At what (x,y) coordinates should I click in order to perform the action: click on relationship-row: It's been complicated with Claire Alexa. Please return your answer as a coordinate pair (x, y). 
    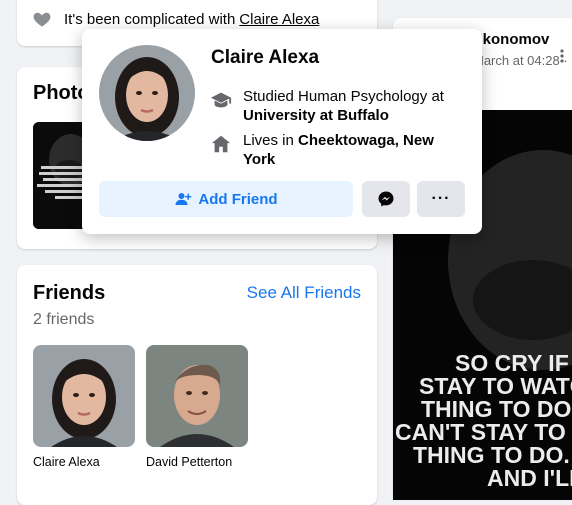
    Looking at the image, I should click on (175, 19).